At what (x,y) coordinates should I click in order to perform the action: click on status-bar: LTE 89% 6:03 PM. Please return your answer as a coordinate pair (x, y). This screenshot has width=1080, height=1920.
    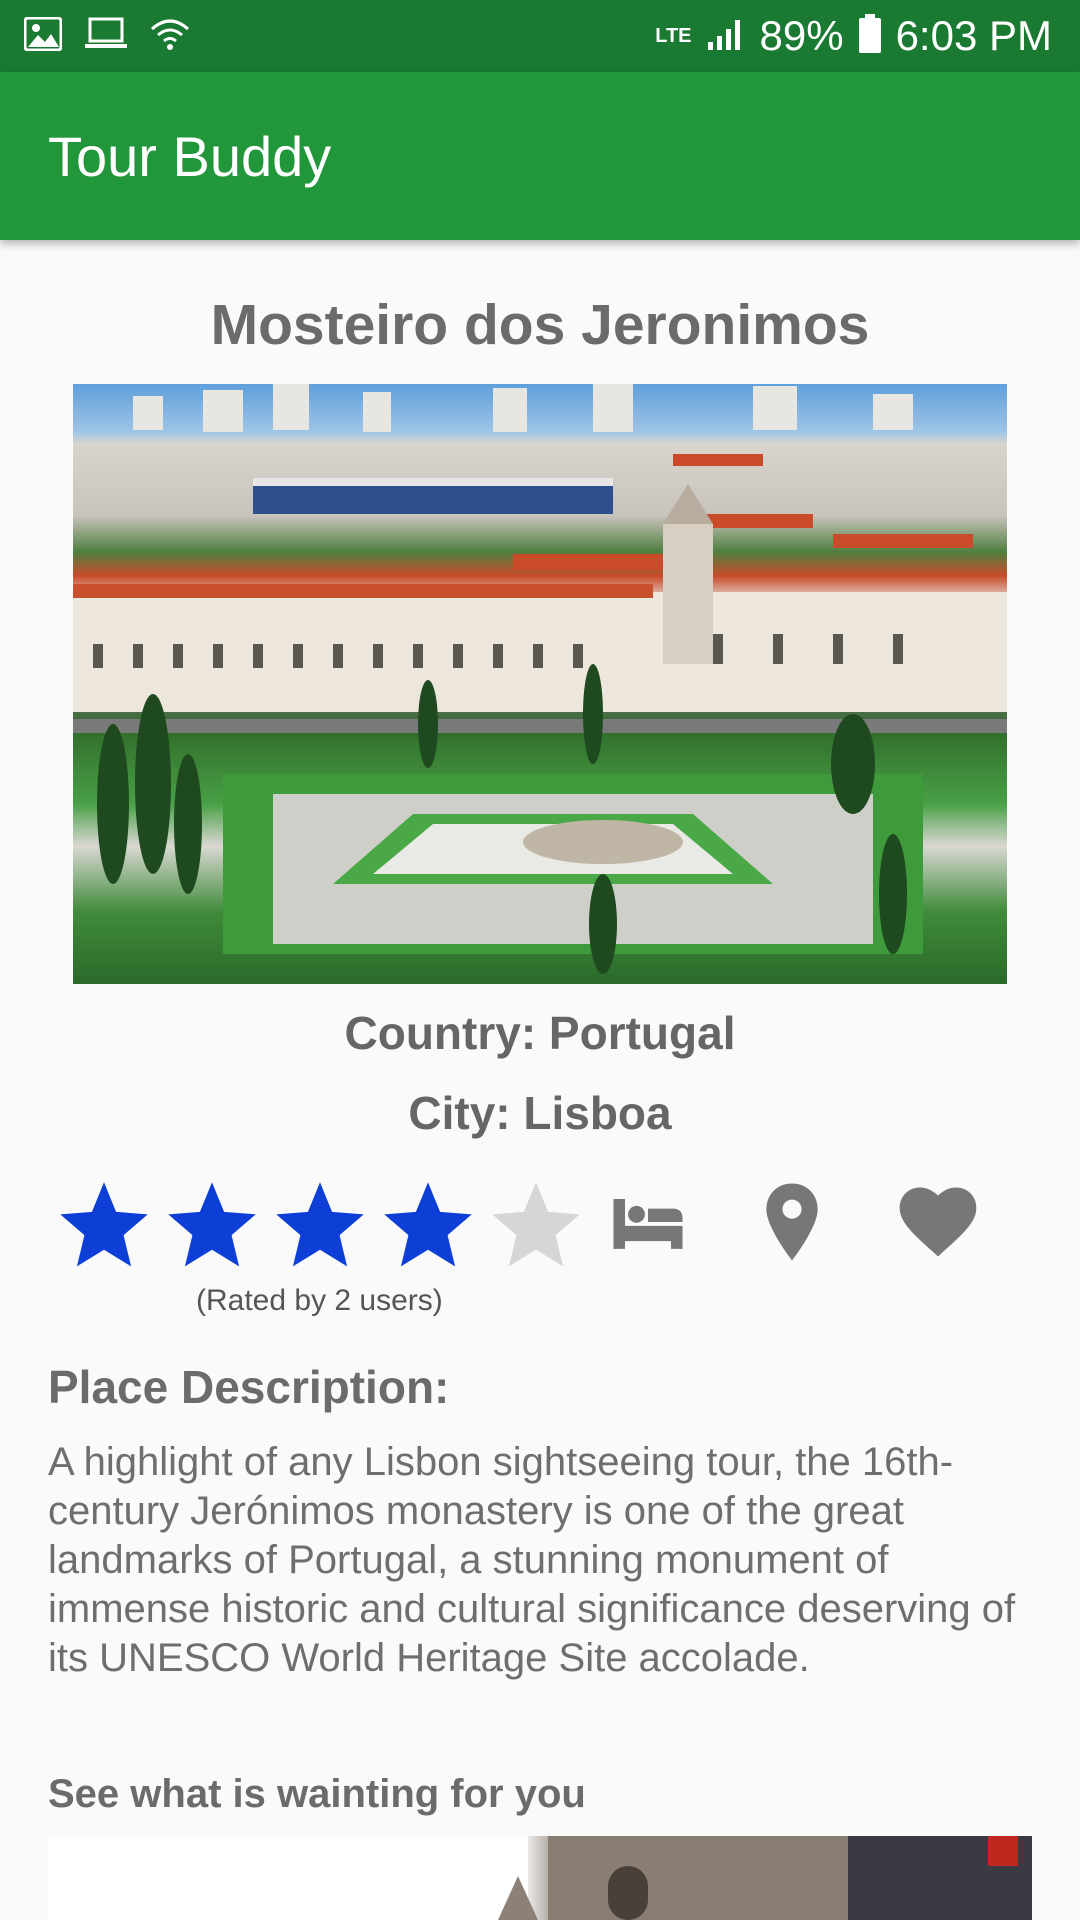
    Looking at the image, I should click on (540, 36).